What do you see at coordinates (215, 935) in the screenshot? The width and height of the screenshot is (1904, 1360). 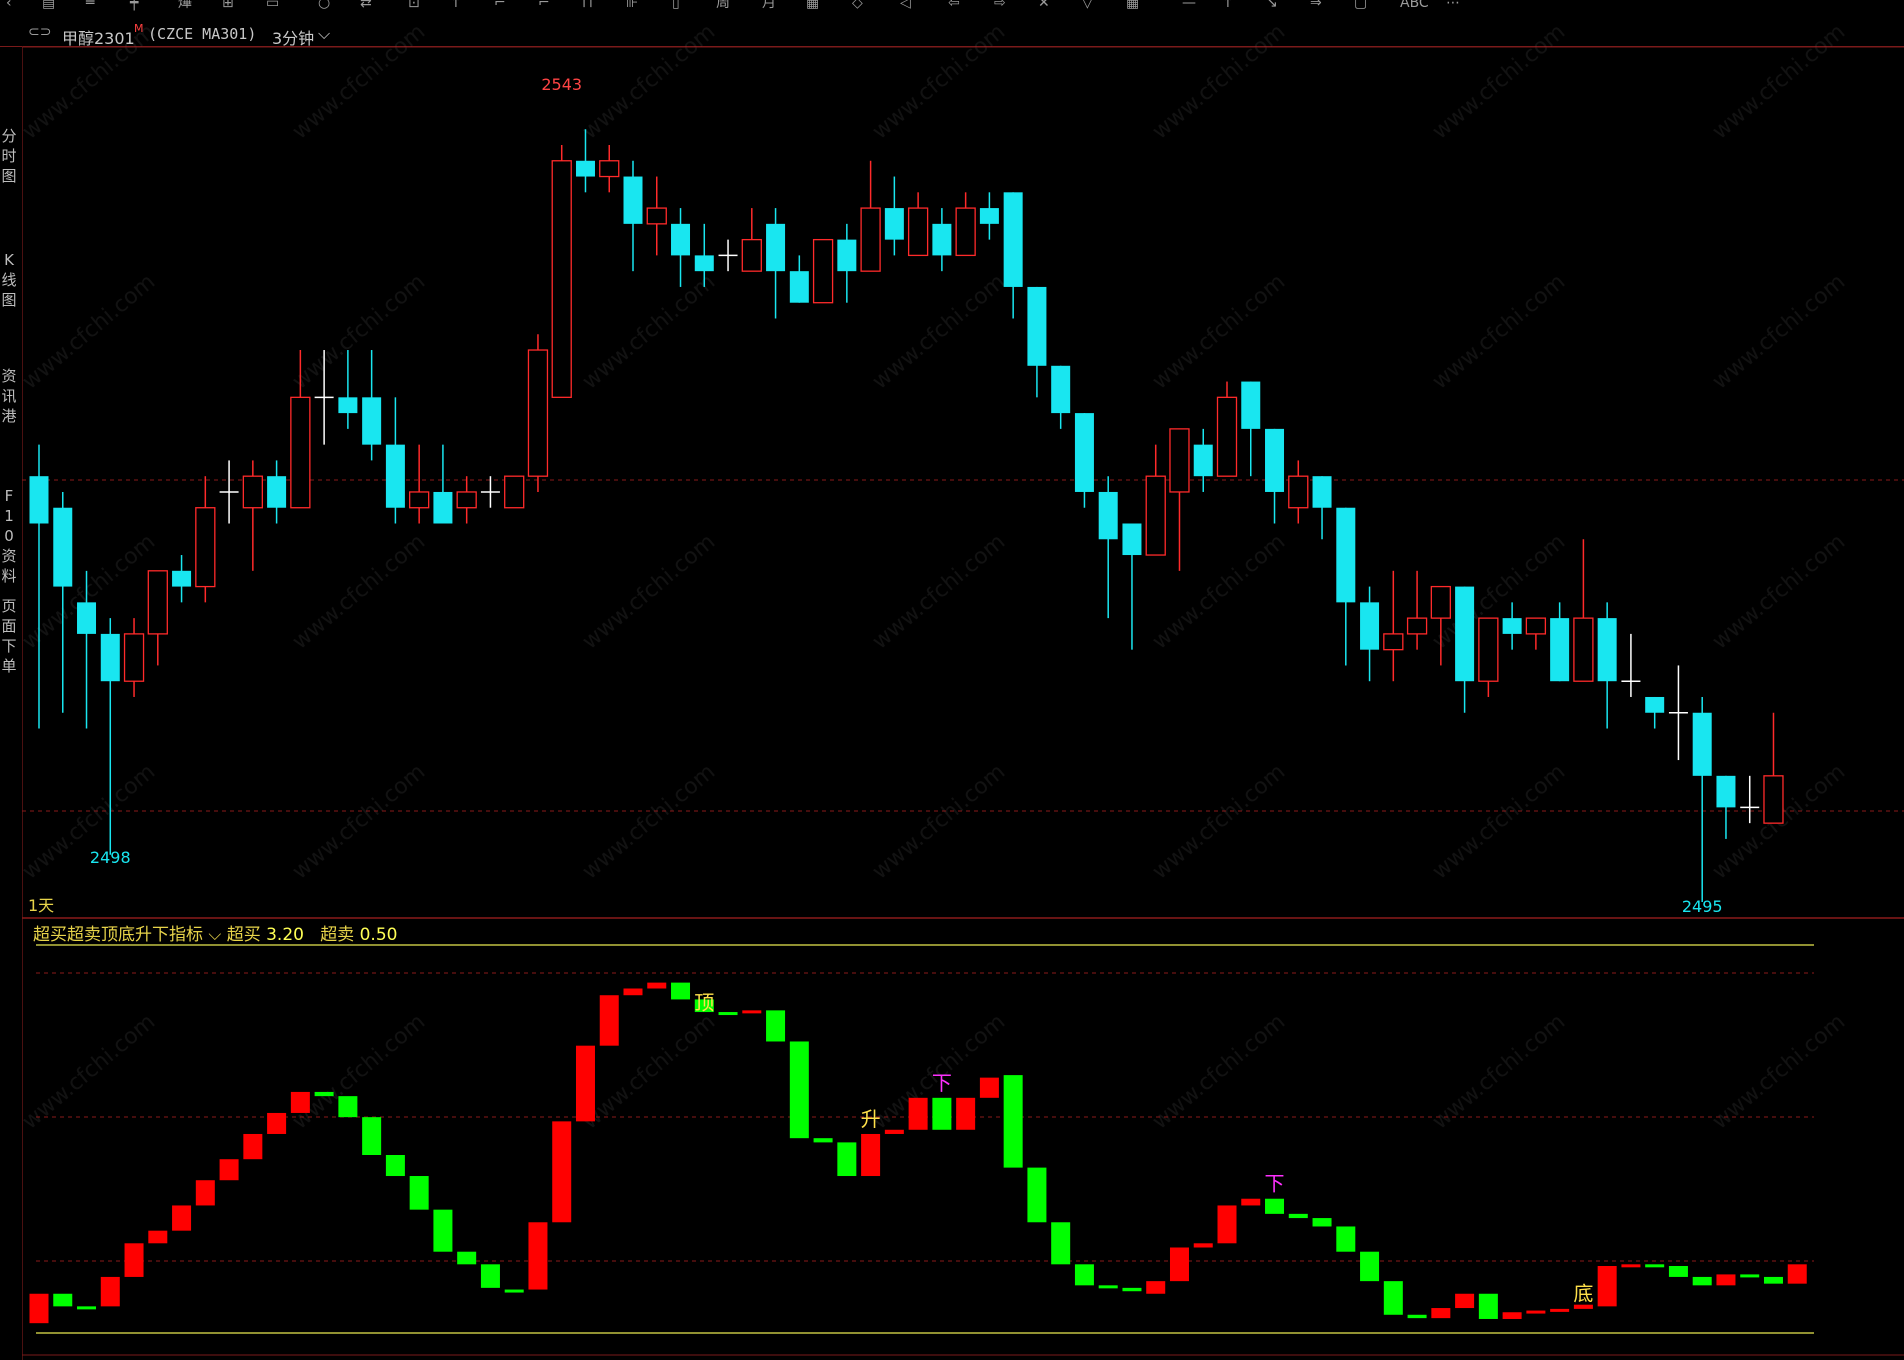 I see `chevron-down-icon: ⌵` at bounding box center [215, 935].